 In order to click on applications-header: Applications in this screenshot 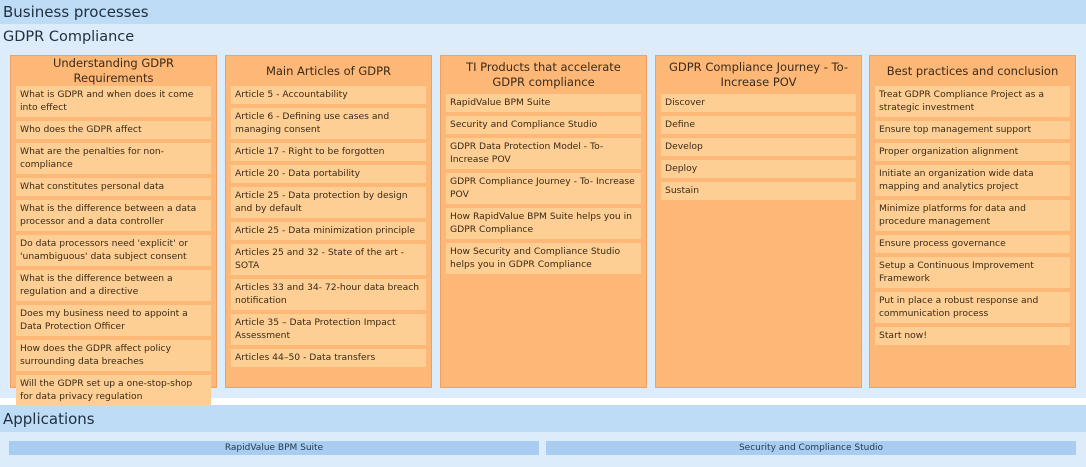, I will do `click(543, 418)`.